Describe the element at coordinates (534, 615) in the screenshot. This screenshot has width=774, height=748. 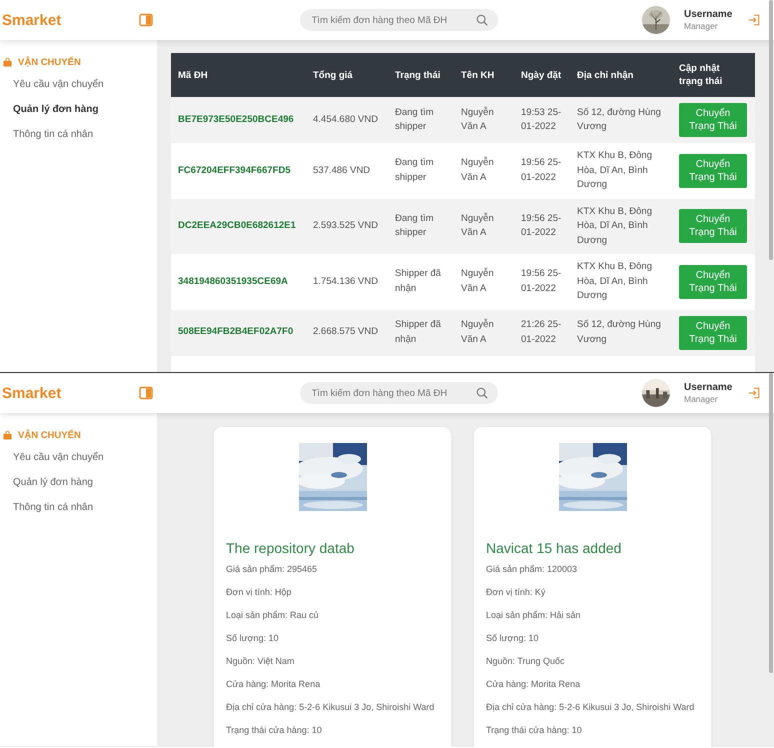
I see `product-detail: Loại sản phẩm: Hải sản` at that location.